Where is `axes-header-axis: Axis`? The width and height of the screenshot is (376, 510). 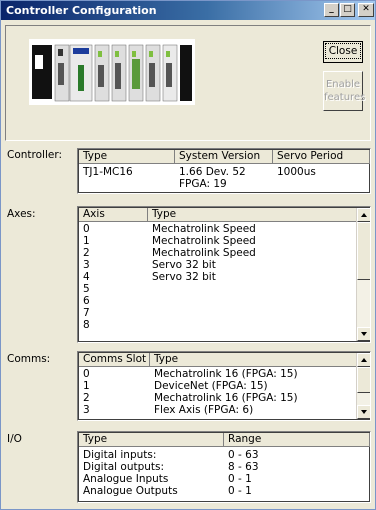 axes-header-axis: Axis is located at coordinates (113, 215).